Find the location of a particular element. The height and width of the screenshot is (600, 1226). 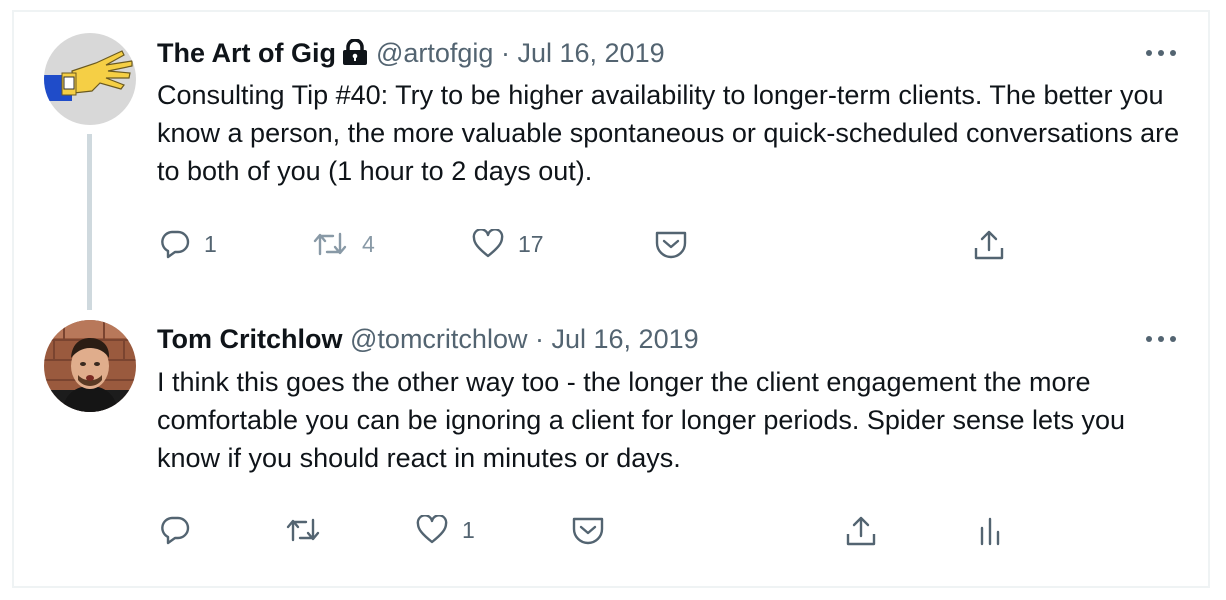

tweet-header: The Art of Gig @artofgig · Jul 16, 2019 is located at coordinates (411, 54).